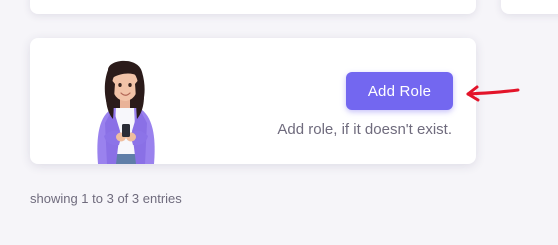 Image resolution: width=558 pixels, height=245 pixels. I want to click on person-with-phone-illustration, so click(126, 112).